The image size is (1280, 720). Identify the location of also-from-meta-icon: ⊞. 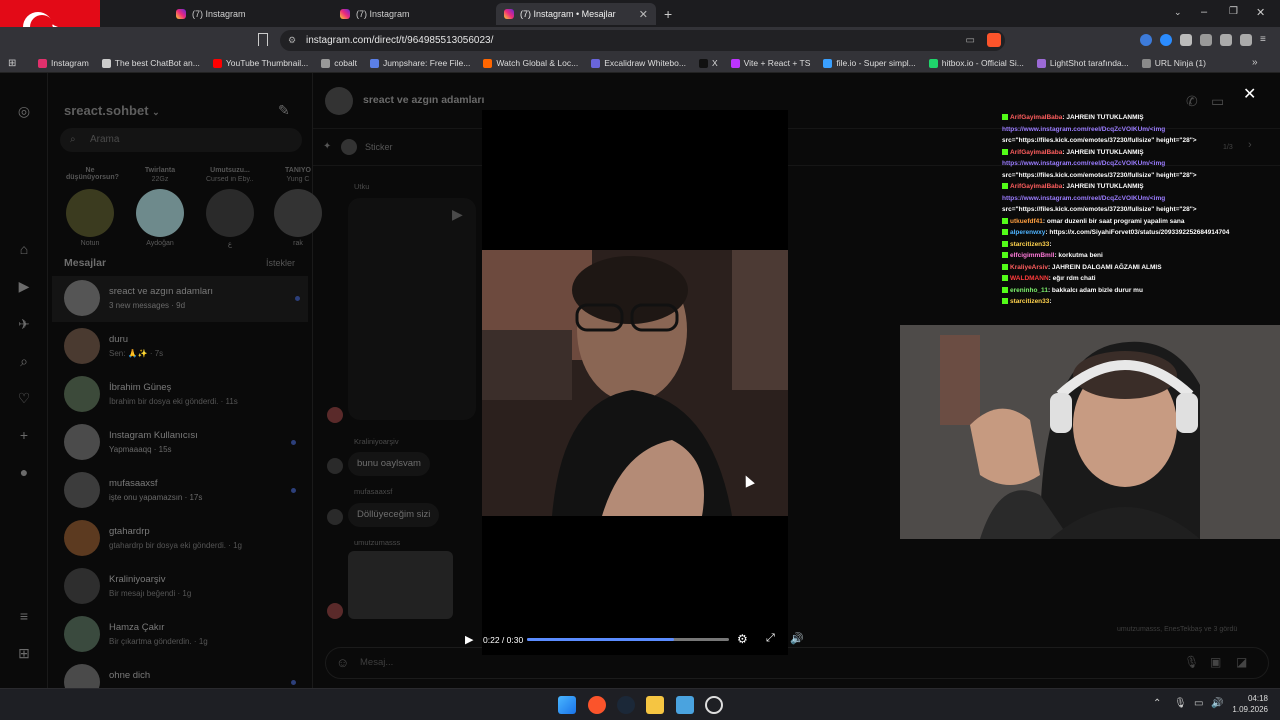
(24, 653).